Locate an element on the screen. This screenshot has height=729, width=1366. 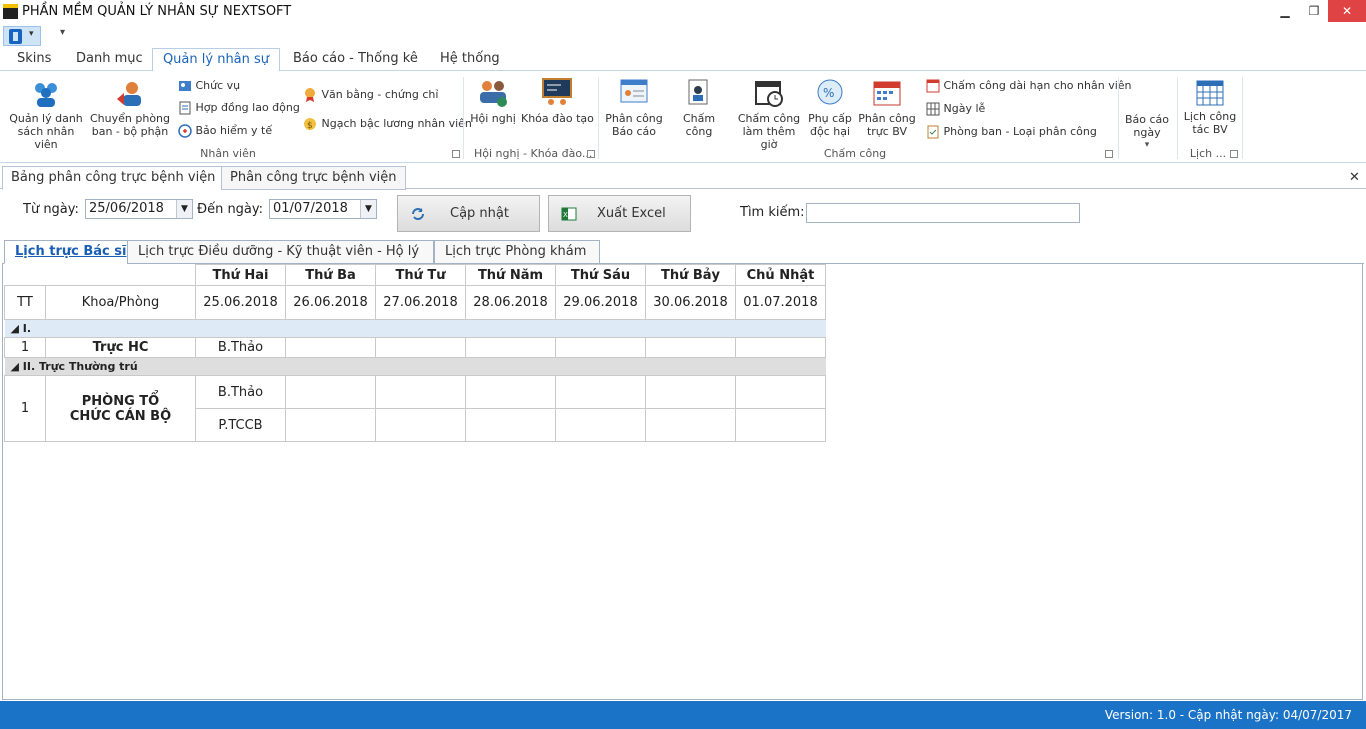
holidays-button: Ngày lễ is located at coordinates (955, 109).